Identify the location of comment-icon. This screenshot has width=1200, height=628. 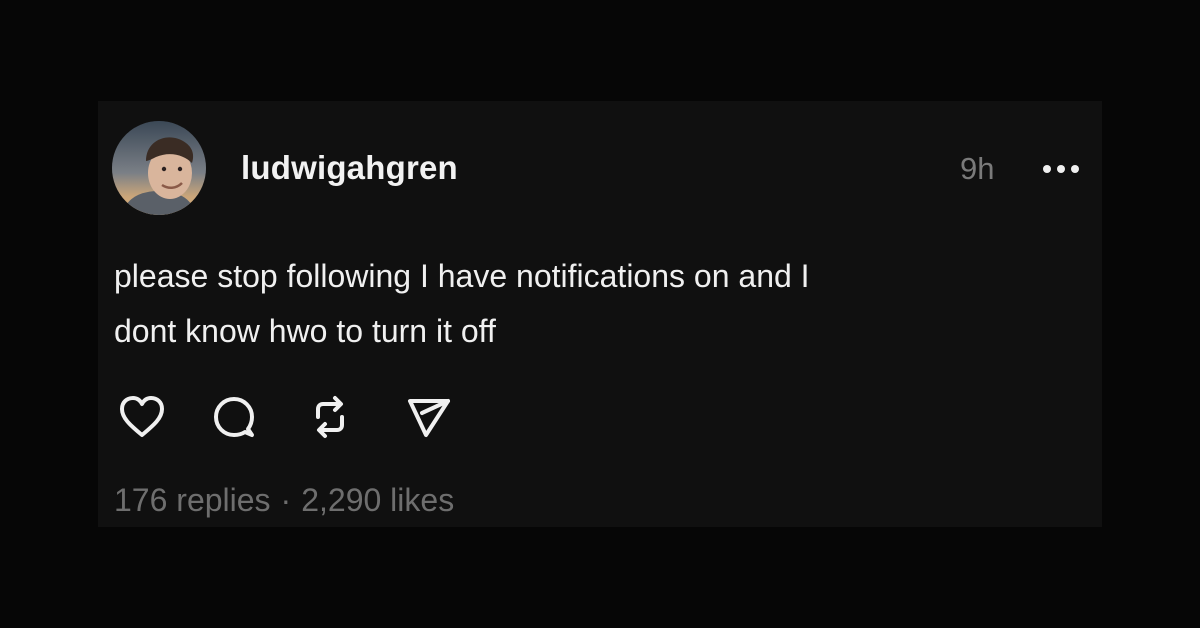
(234, 417).